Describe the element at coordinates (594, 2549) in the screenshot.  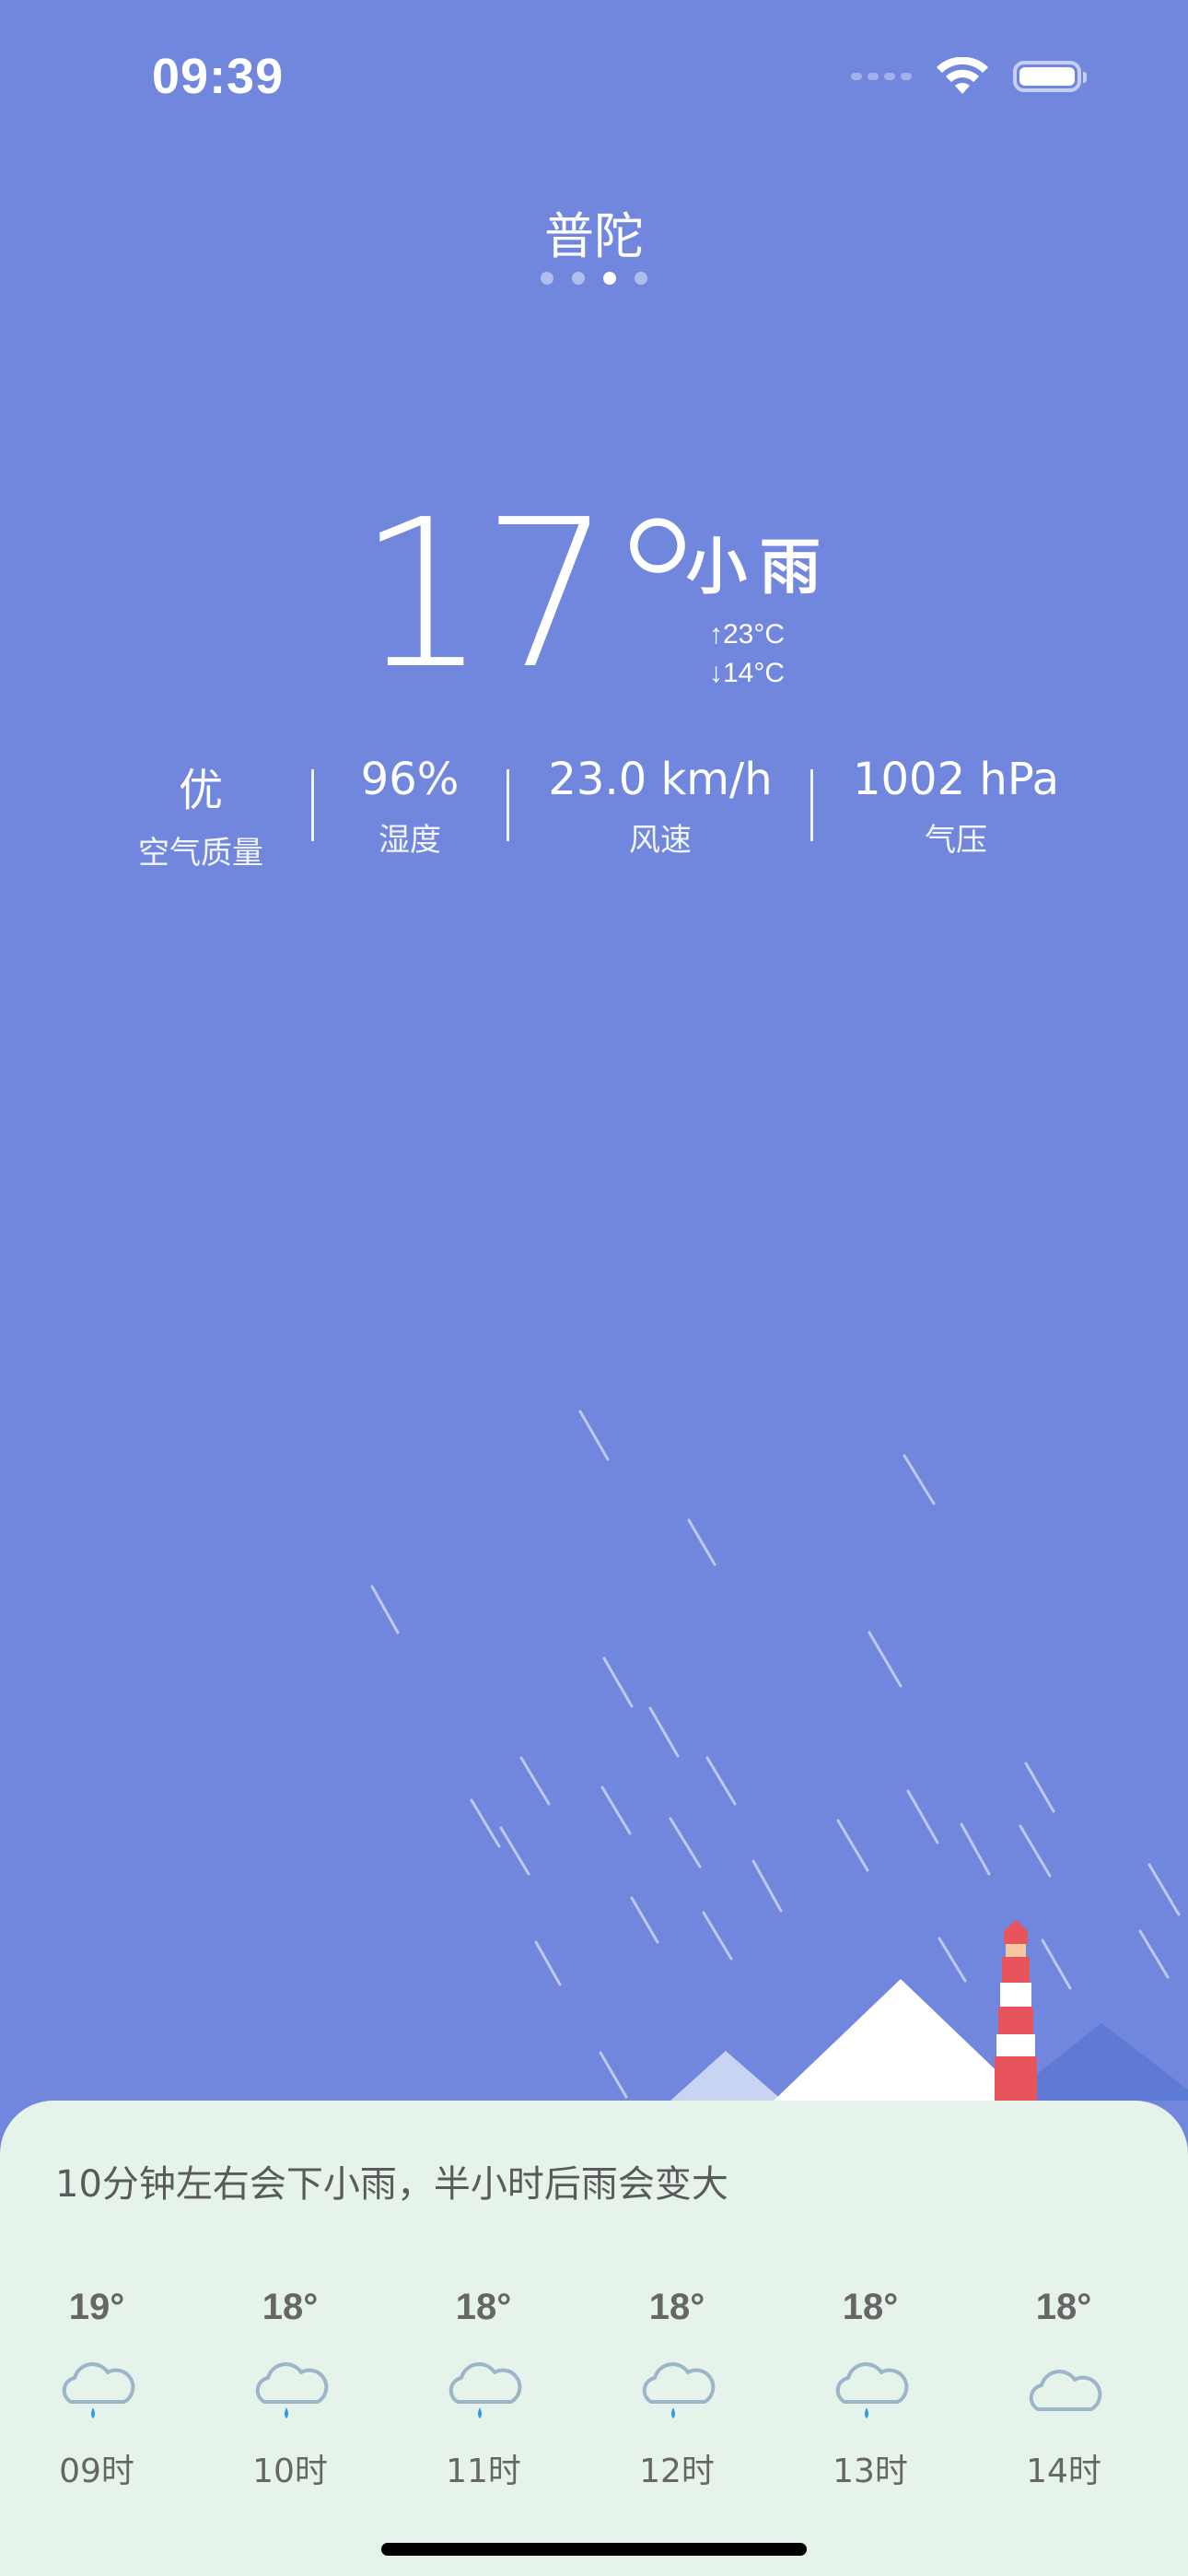
I see `home-indicator` at that location.